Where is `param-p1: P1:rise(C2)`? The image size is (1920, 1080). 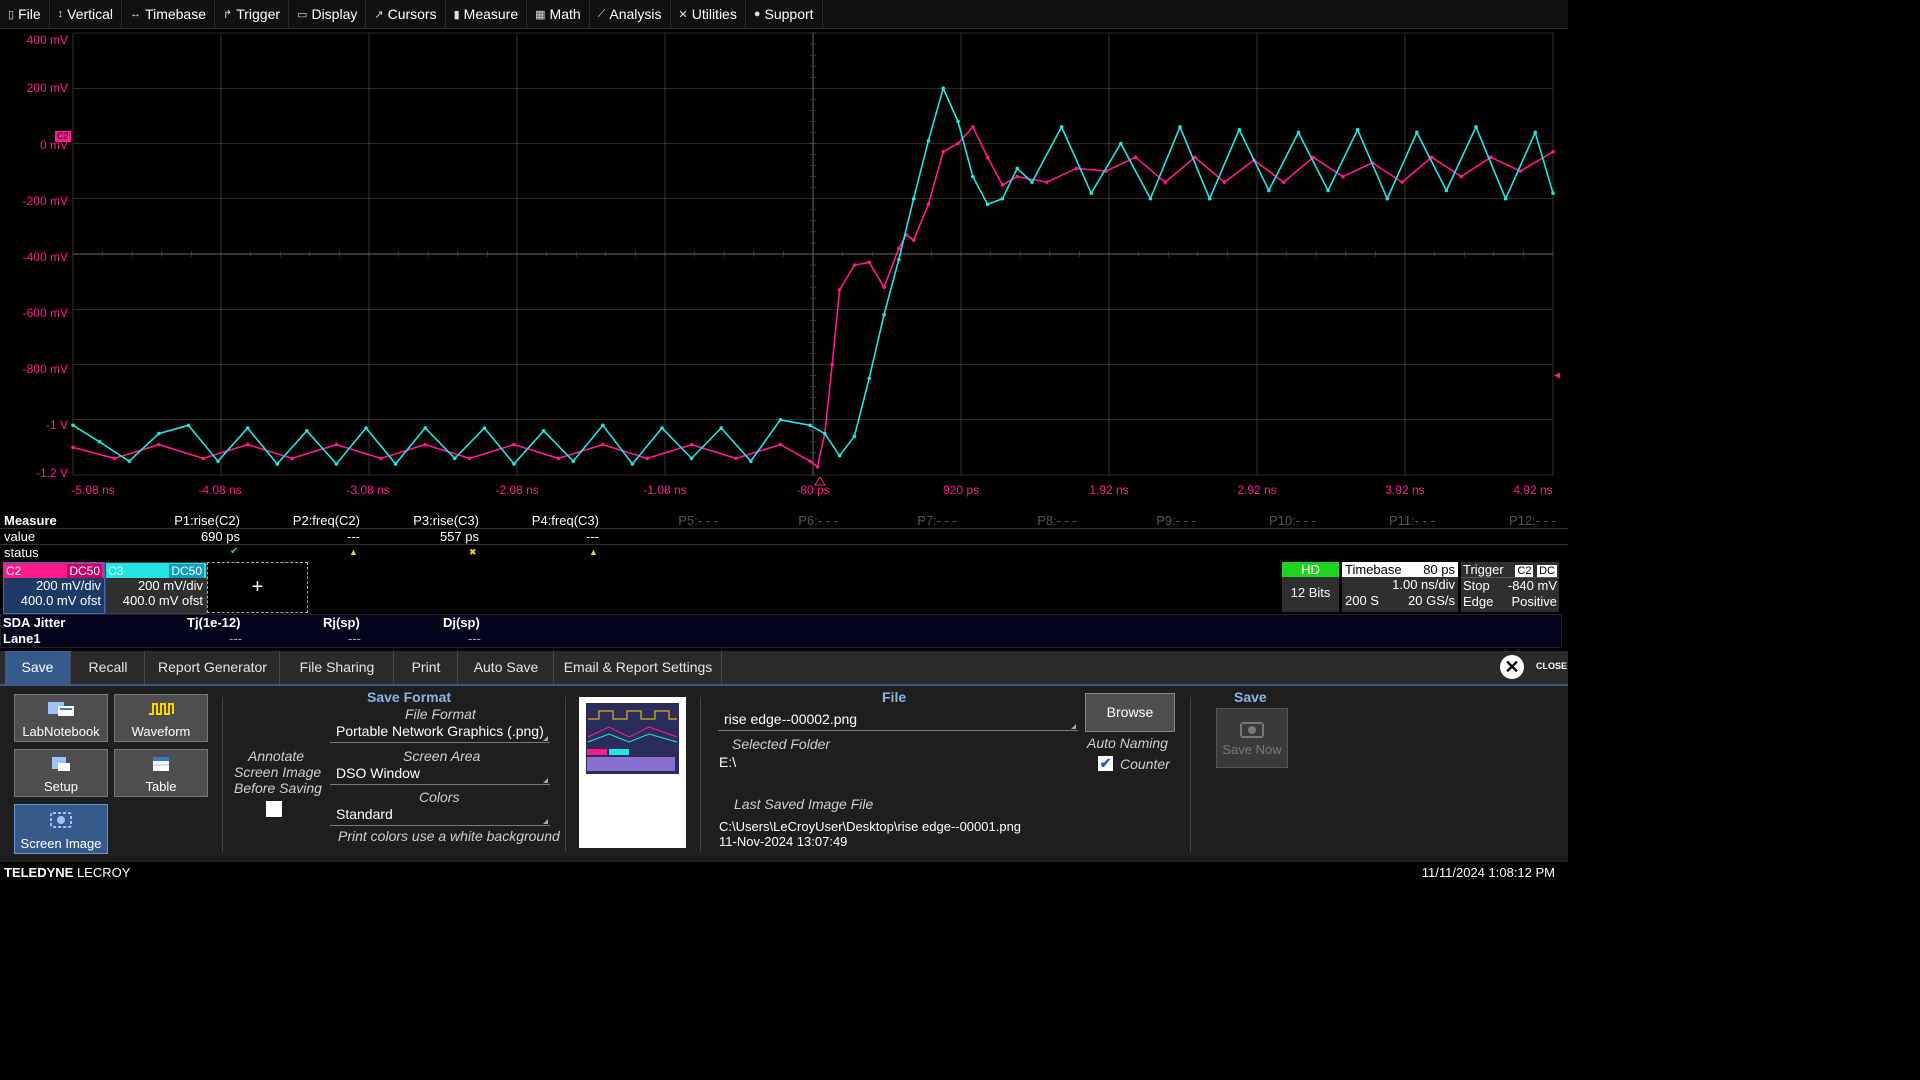
param-p1: P1:rise(C2) is located at coordinates (207, 520).